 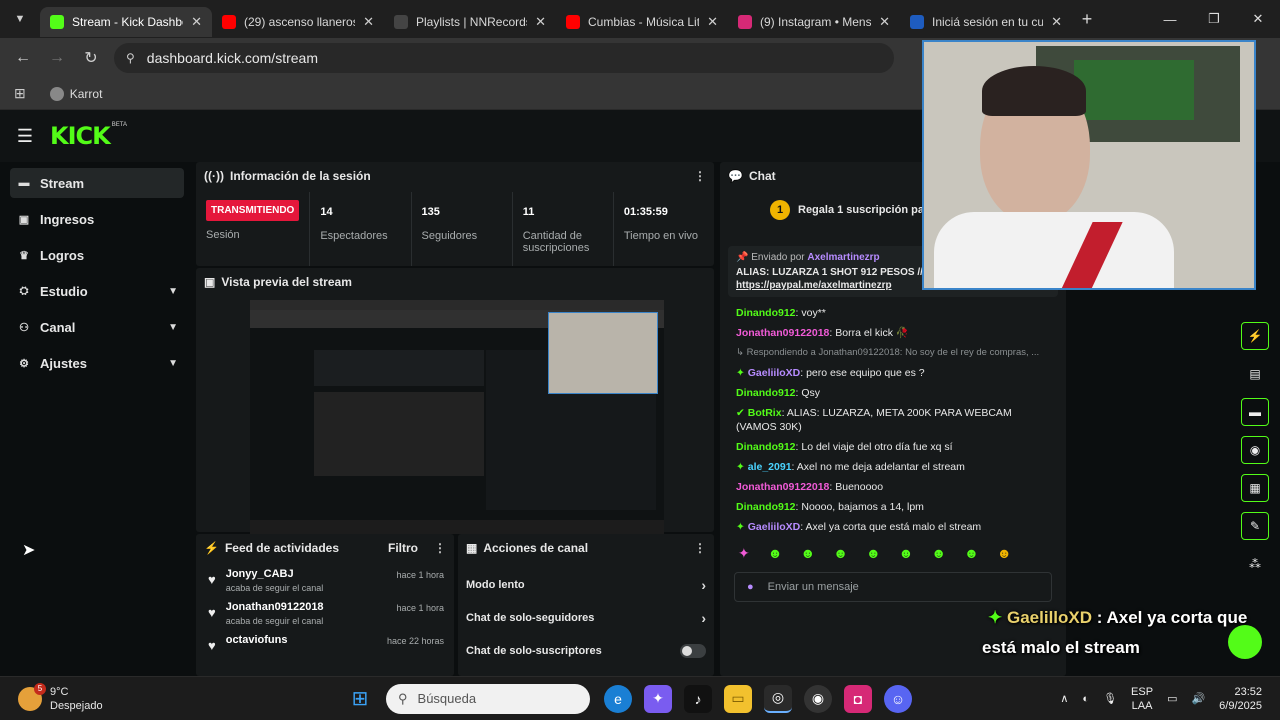 I want to click on file-explorer-icon: ▭, so click(x=738, y=698).